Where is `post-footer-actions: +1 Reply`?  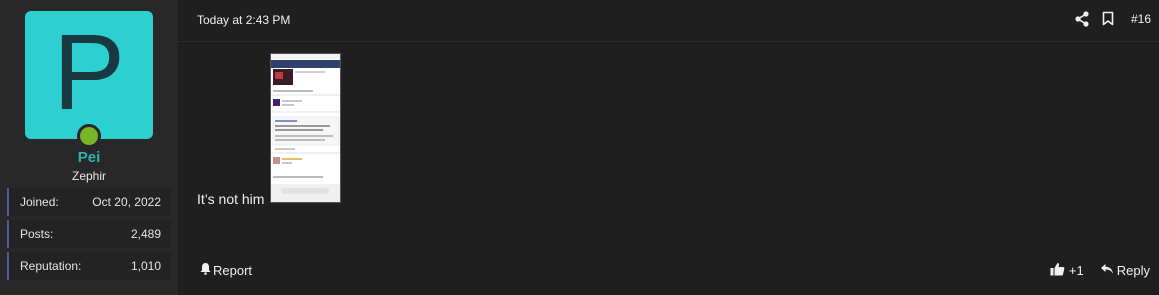 post-footer-actions: +1 Reply is located at coordinates (1100, 270).